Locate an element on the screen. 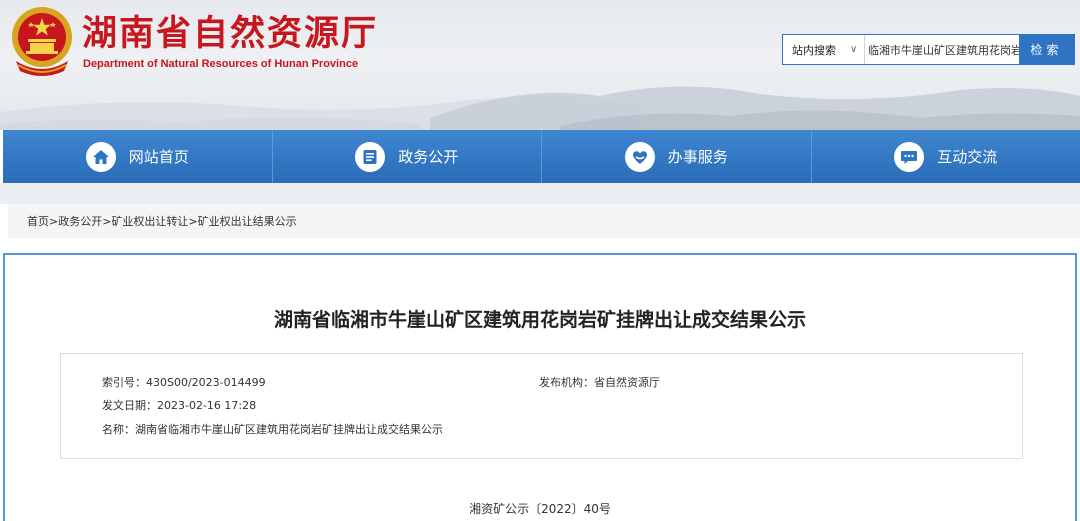 The height and width of the screenshot is (521, 1080). meta-name: 名称：湖南省临湘市牛崖山矿区建筑用花岗岩矿挂牌出让成交结果公示 is located at coordinates (272, 429).